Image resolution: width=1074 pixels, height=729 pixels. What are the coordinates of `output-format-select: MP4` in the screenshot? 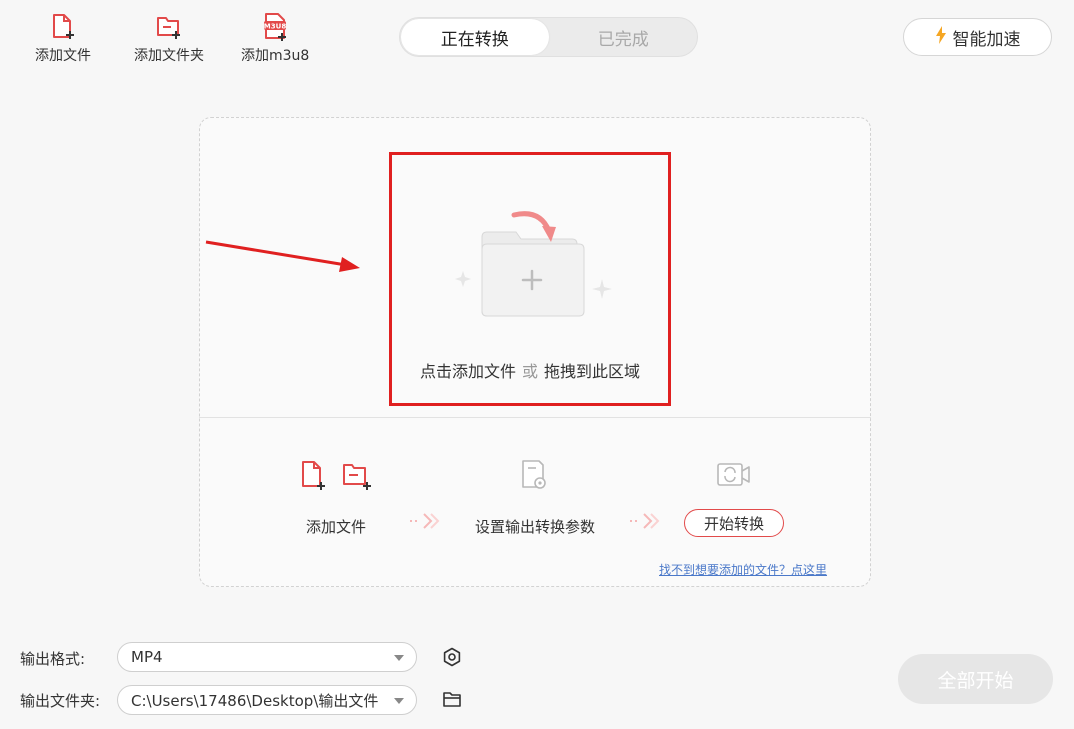 It's located at (267, 657).